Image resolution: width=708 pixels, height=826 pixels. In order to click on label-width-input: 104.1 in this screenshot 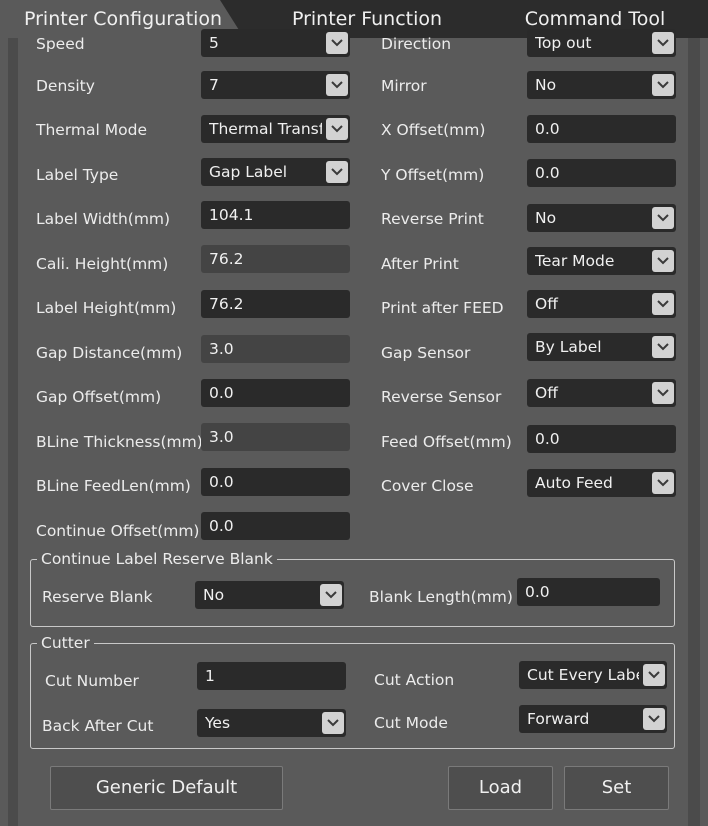, I will do `click(275, 215)`.